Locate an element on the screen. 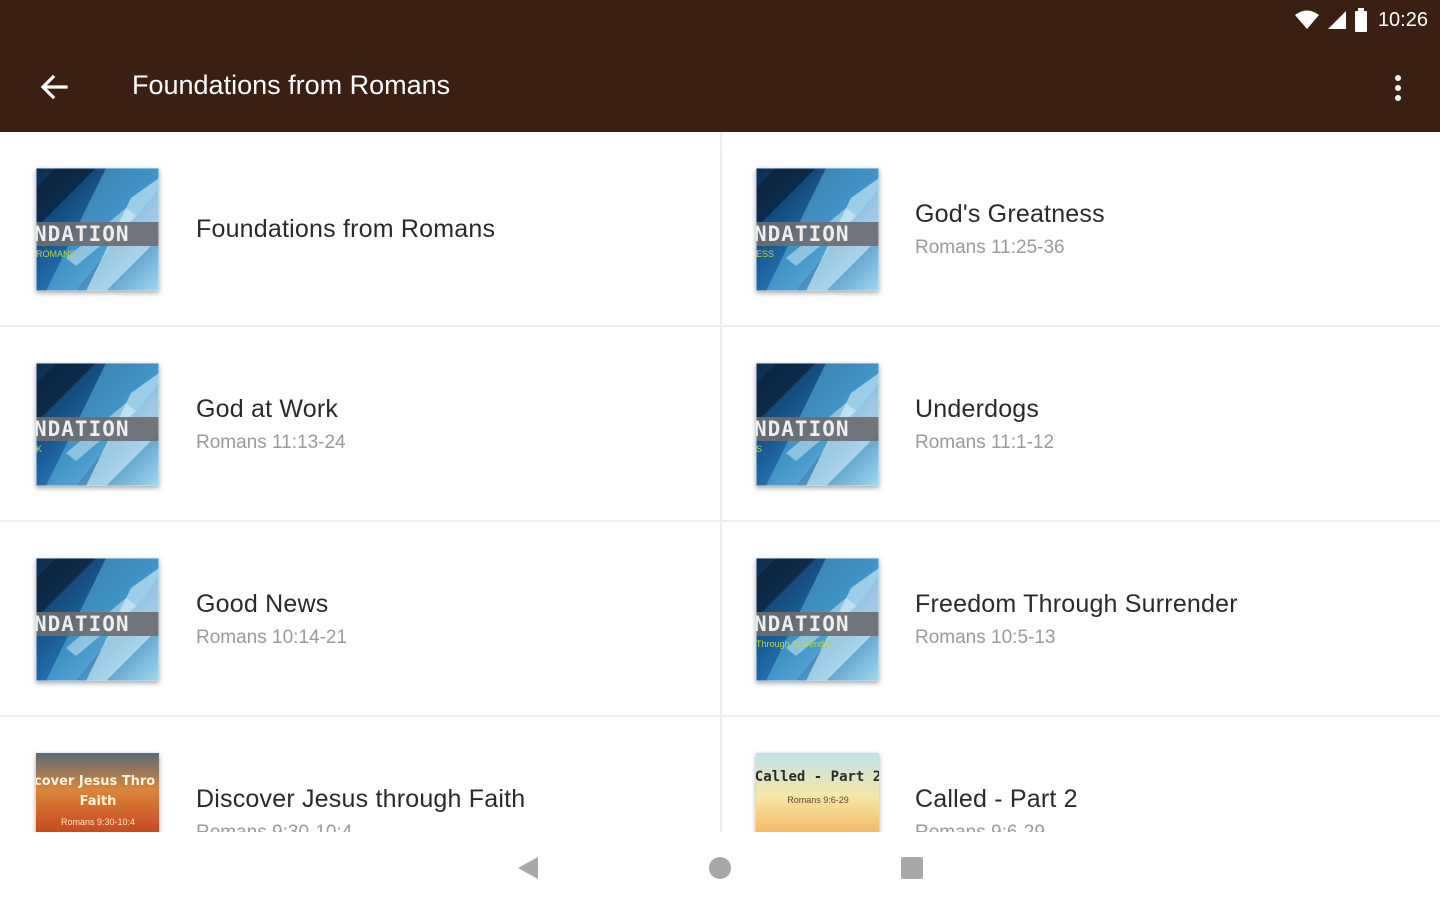 Image resolution: width=1440 pixels, height=900 pixels. sermon-title: Discover Jesus through Faith is located at coordinates (361, 799).